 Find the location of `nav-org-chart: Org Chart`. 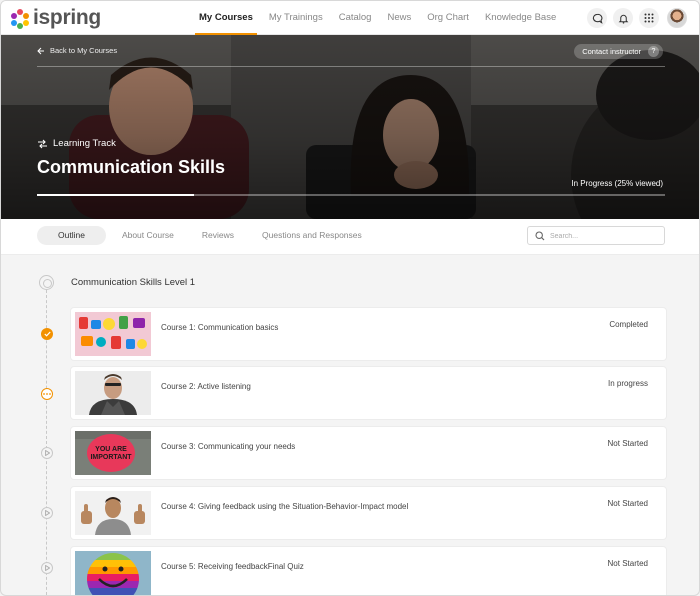

nav-org-chart: Org Chart is located at coordinates (448, 18).